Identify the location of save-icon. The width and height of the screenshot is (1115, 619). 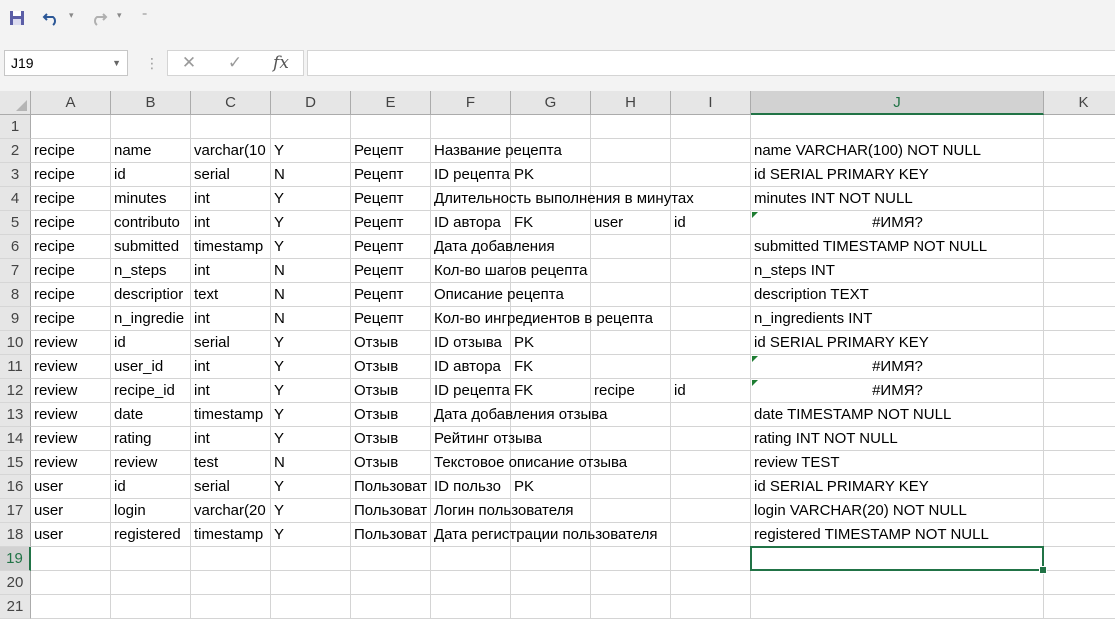
(17, 18).